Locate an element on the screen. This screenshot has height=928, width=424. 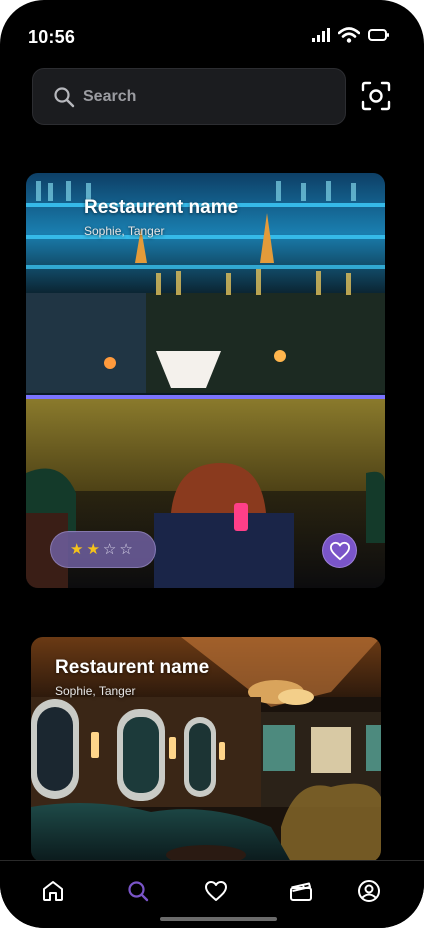
scan-icon is located at coordinates (376, 96).